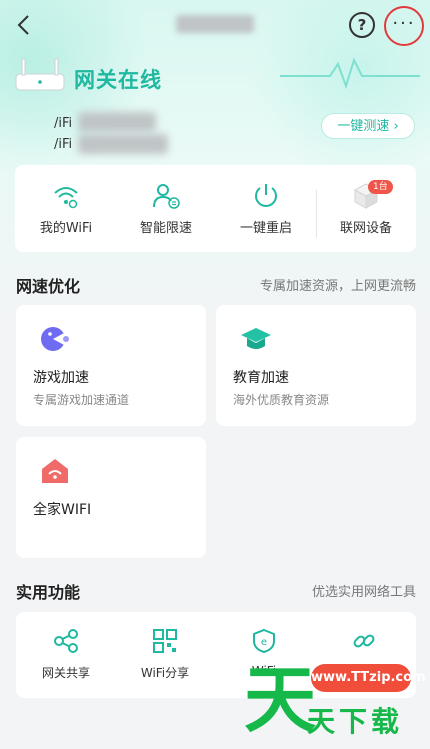 This screenshot has height=749, width=430. I want to click on quick-item-devices: 联网设备, so click(366, 208).